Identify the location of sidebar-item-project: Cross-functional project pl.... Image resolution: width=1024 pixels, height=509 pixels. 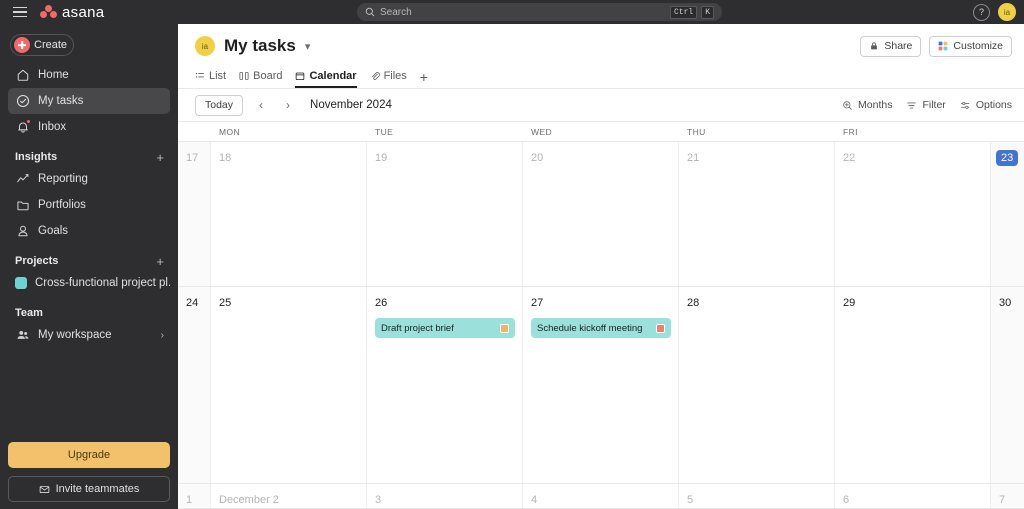
(89, 283).